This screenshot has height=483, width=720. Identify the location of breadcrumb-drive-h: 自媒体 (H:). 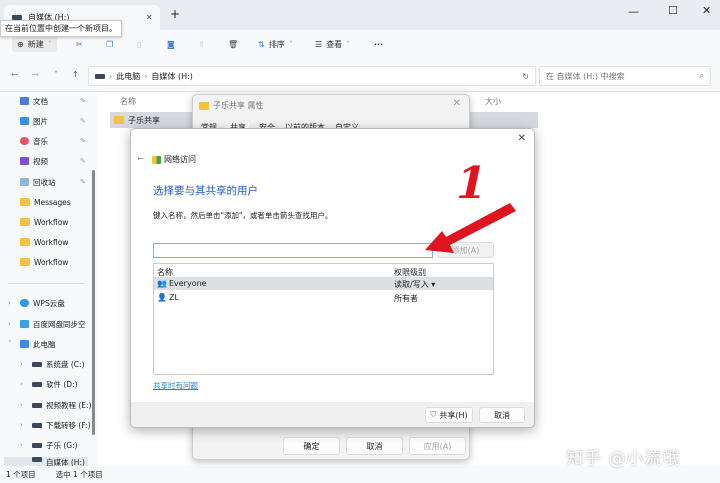
(172, 76).